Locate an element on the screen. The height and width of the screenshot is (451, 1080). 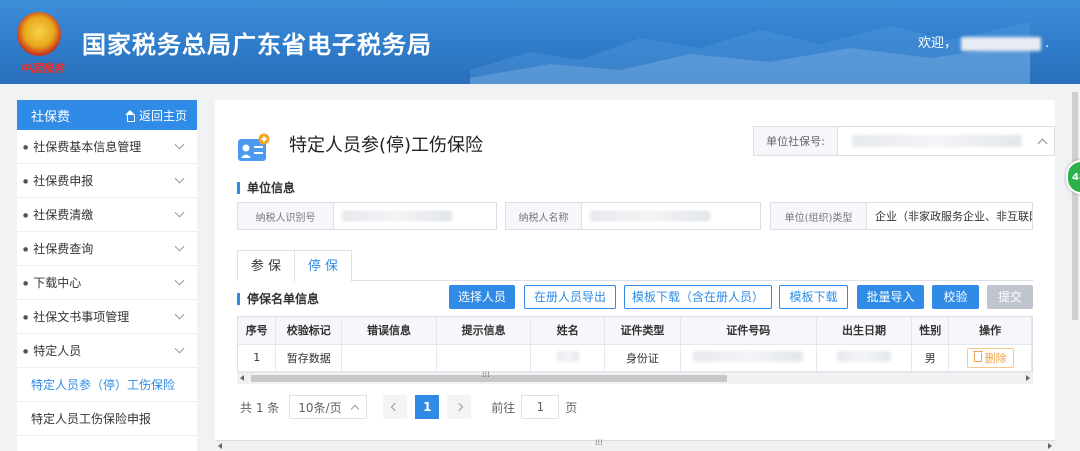
pager-total: 共 1 条 is located at coordinates (260, 407).